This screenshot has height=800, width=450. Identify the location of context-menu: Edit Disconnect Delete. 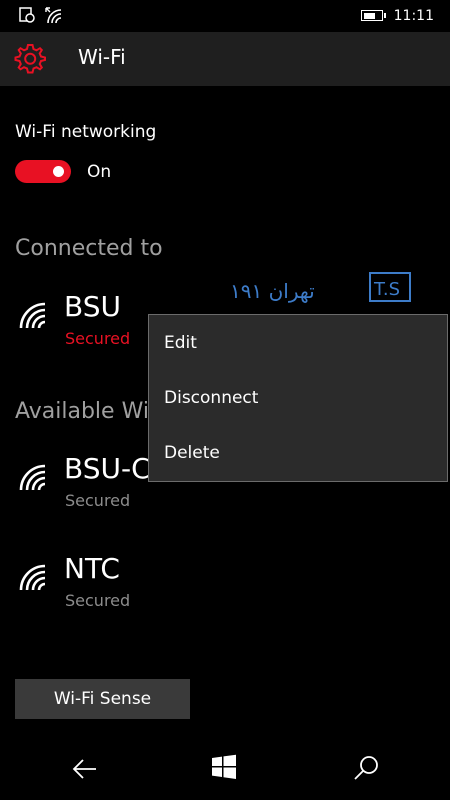
(298, 398).